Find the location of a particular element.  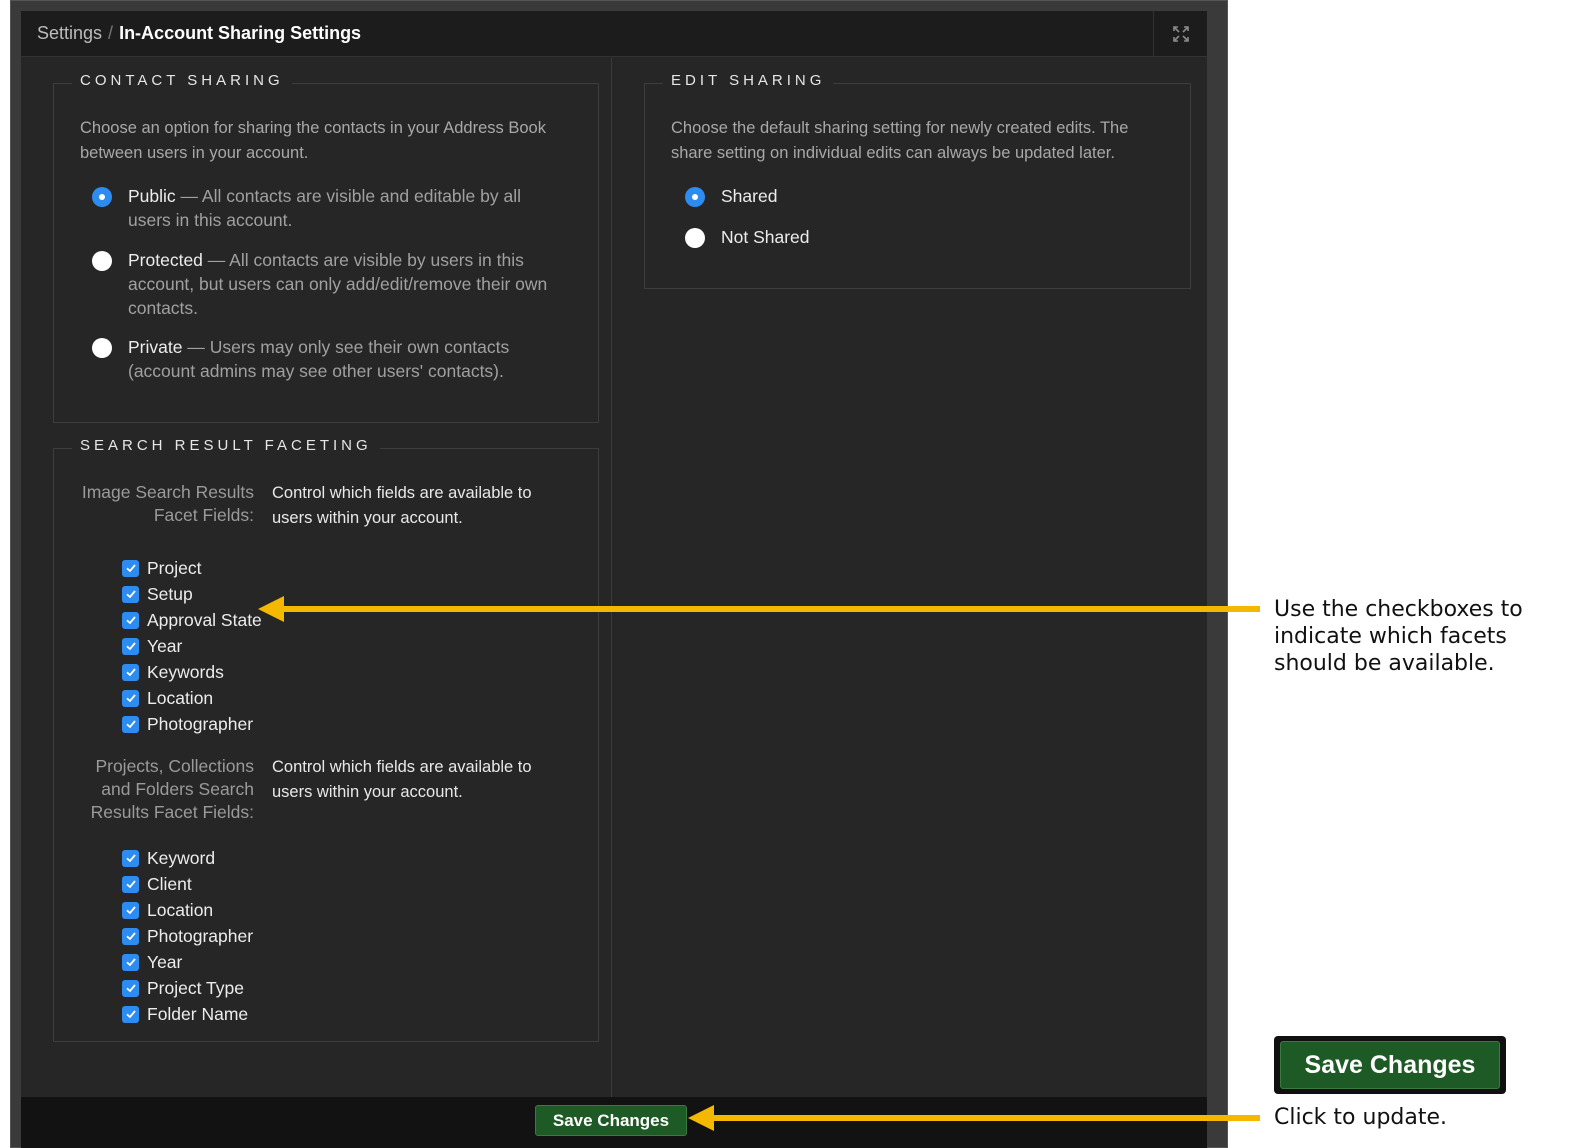

facet-checkbox-approval-state: Approval State is located at coordinates (192, 620).